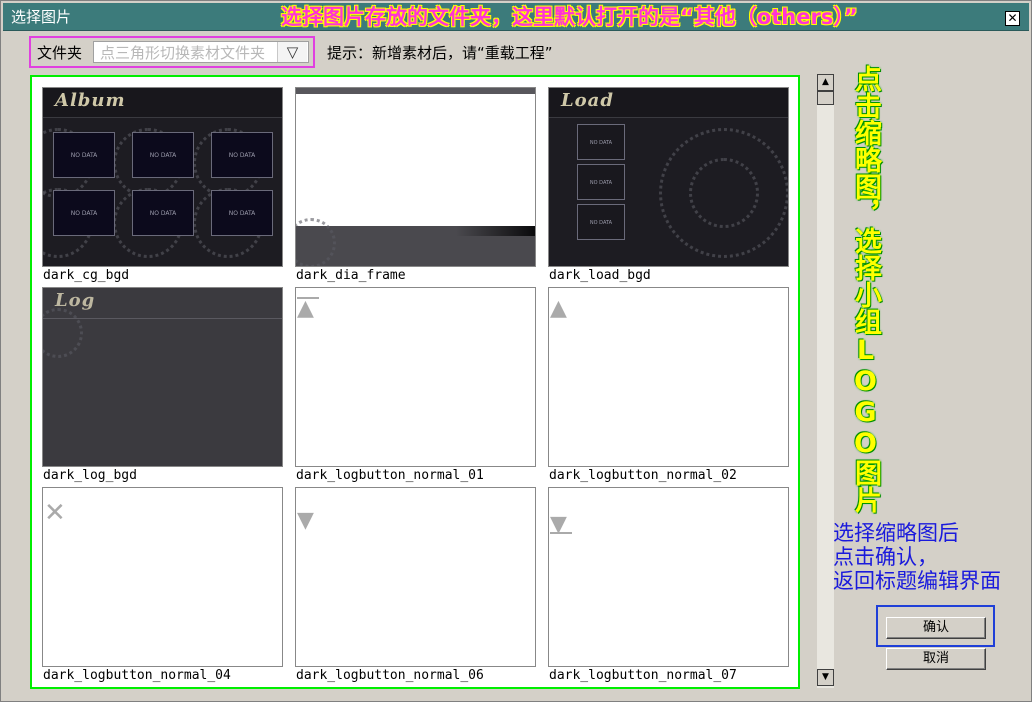  I want to click on triangle-up-bar-icon: ▲, so click(305, 308).